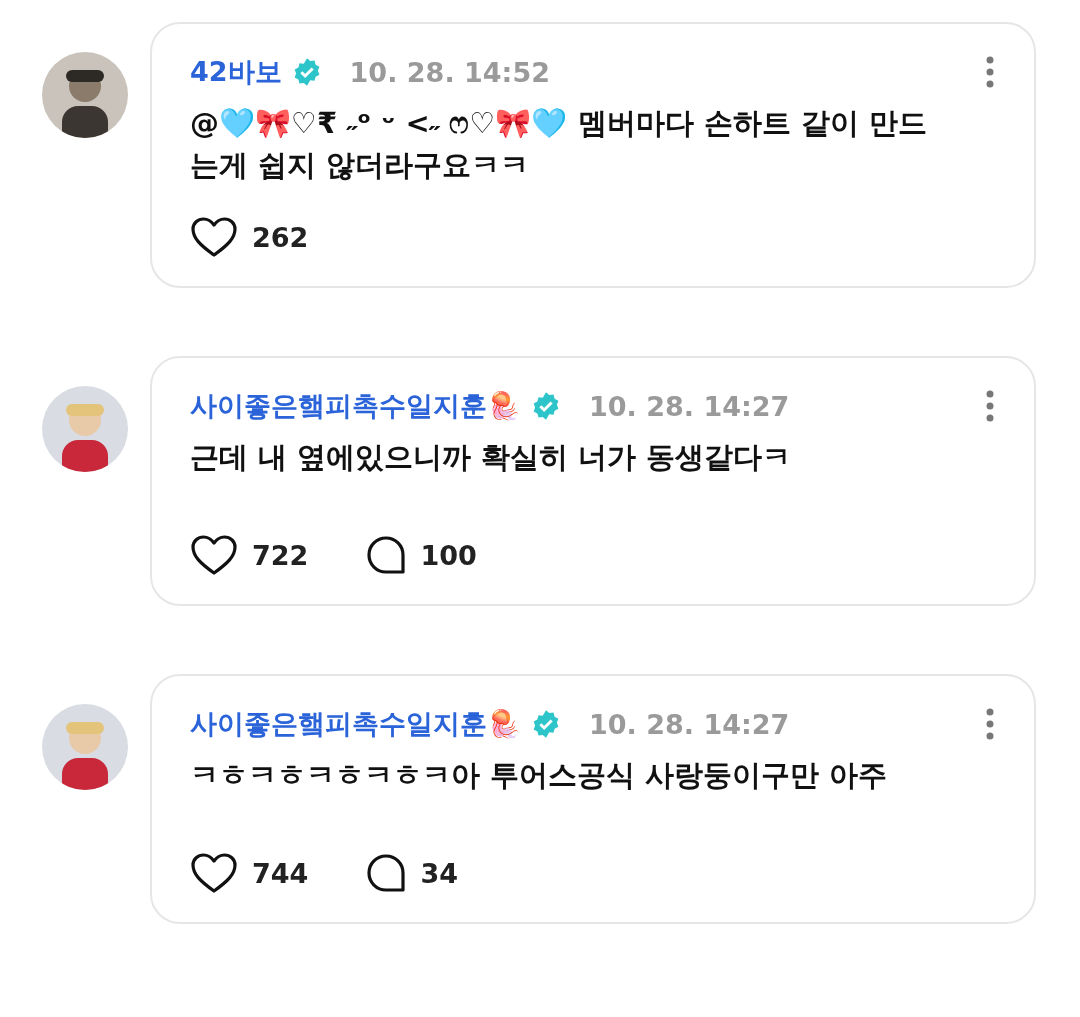  Describe the element at coordinates (491, 458) in the screenshot. I see `comment-text: 근데 내 옆에있으니까 확실히 너가 동생같다ㅋ` at that location.